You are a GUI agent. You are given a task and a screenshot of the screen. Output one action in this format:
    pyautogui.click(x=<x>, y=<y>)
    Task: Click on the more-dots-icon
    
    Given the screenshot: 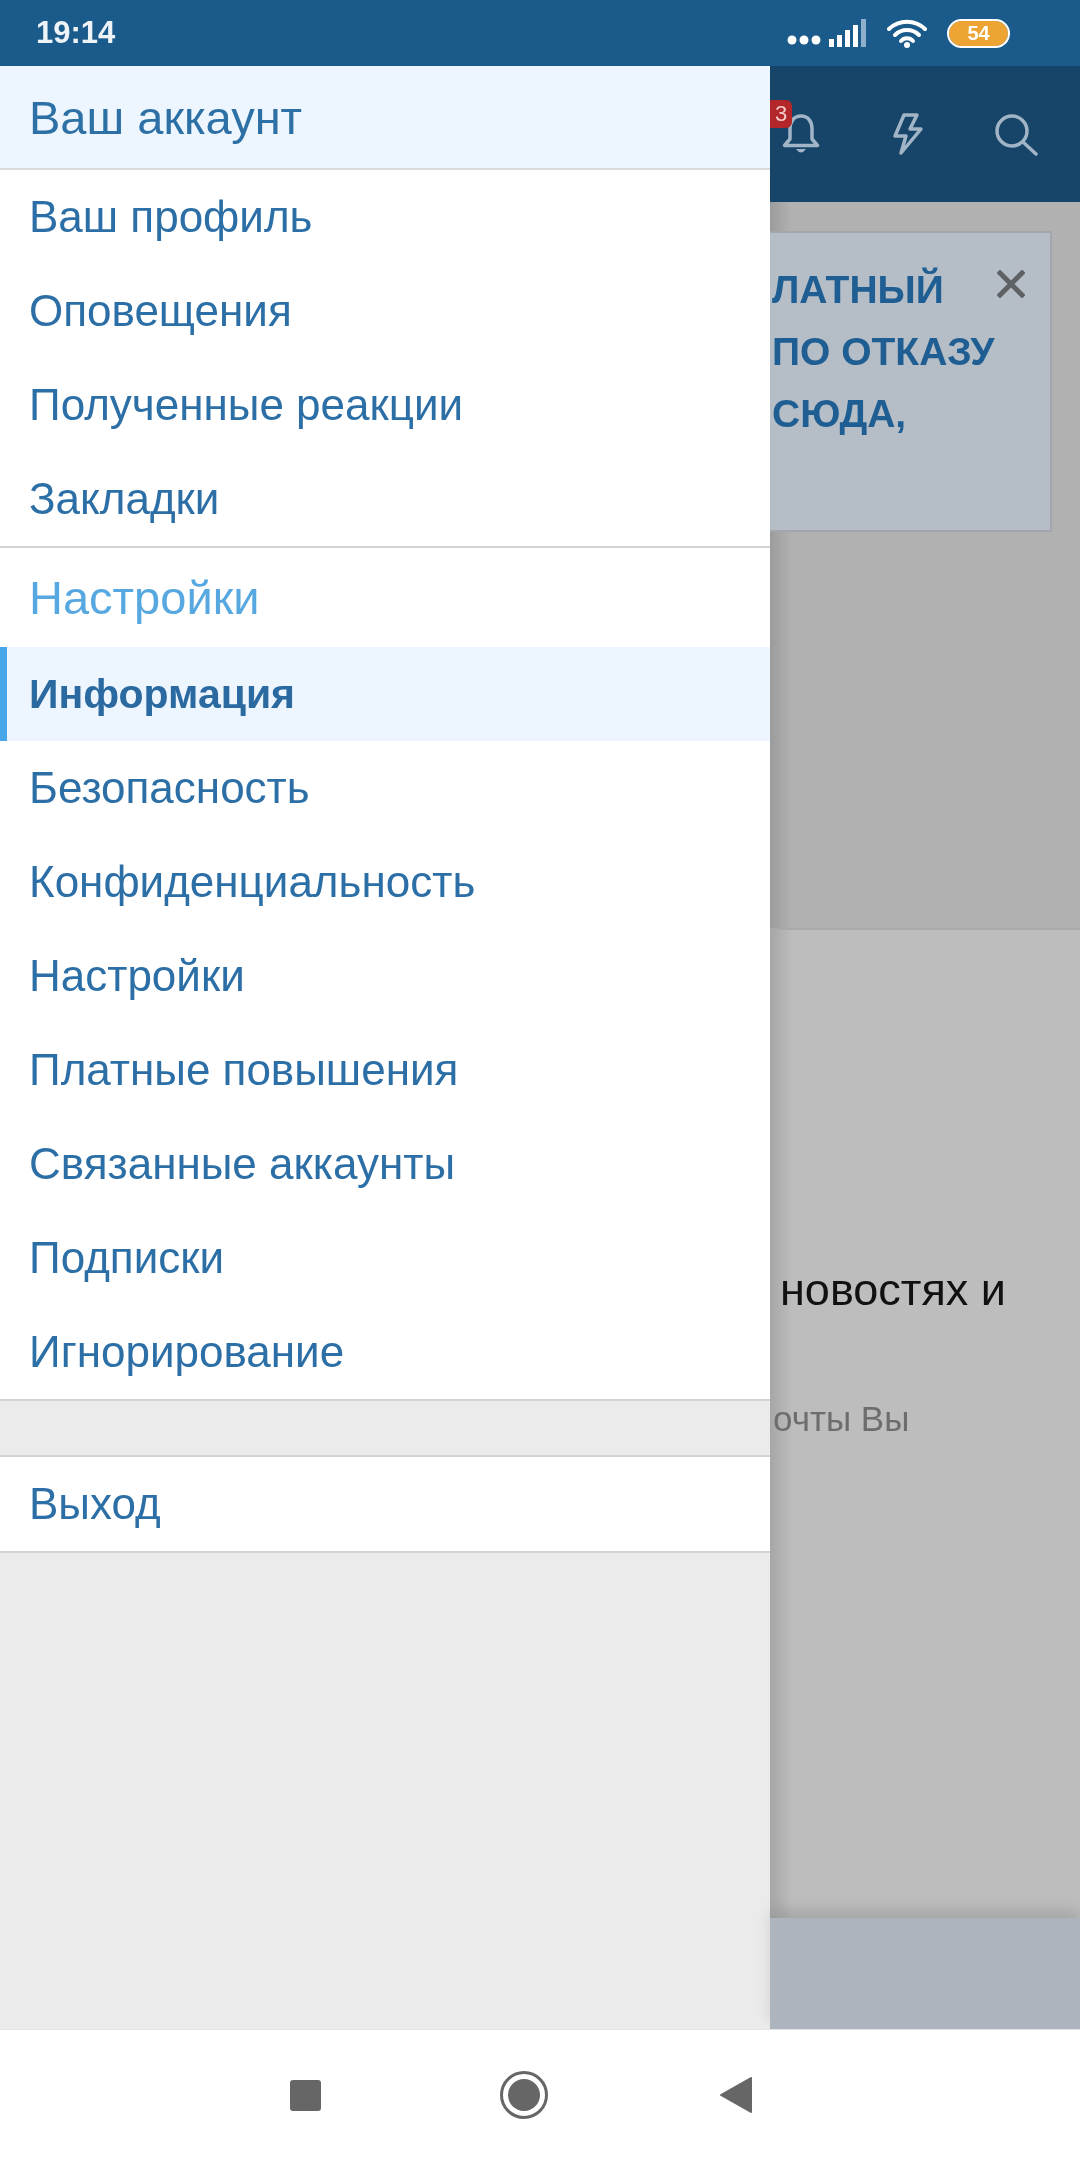 What is the action you would take?
    pyautogui.click(x=804, y=40)
    